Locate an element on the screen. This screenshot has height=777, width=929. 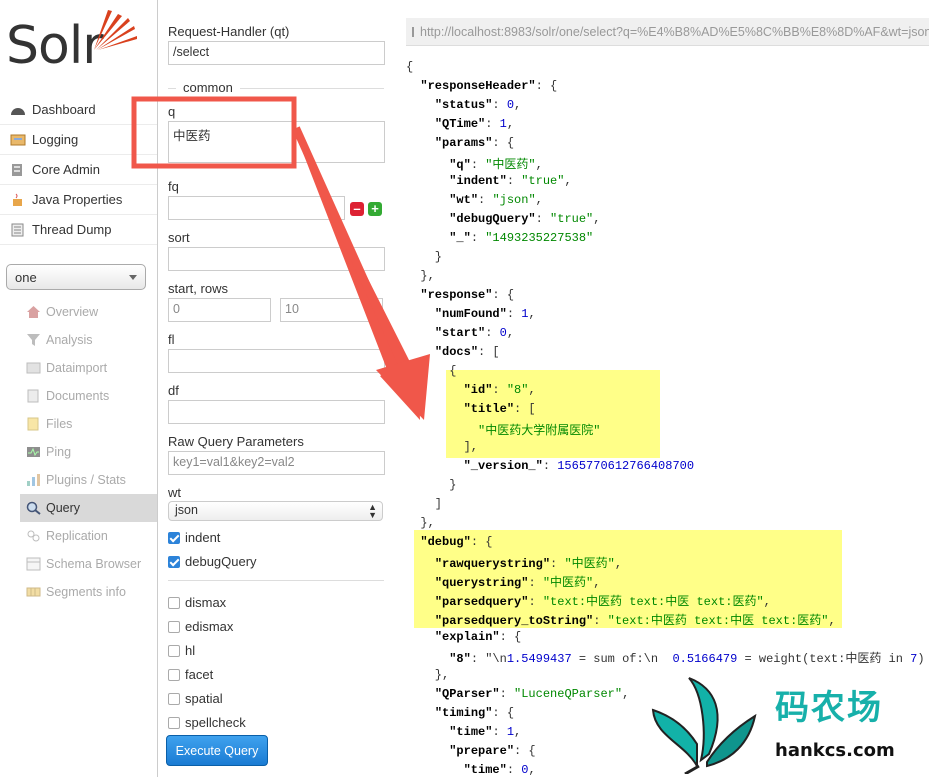
core-item-label: Segments info is located at coordinates (86, 592).